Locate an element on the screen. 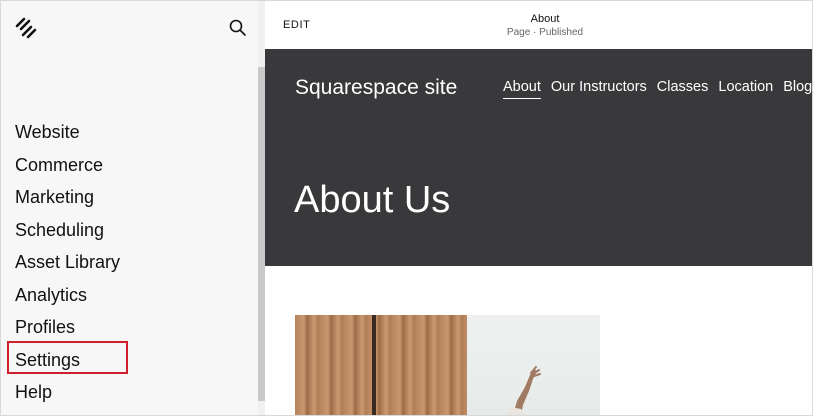 The image size is (813, 416). site-nav-about: About is located at coordinates (522, 89).